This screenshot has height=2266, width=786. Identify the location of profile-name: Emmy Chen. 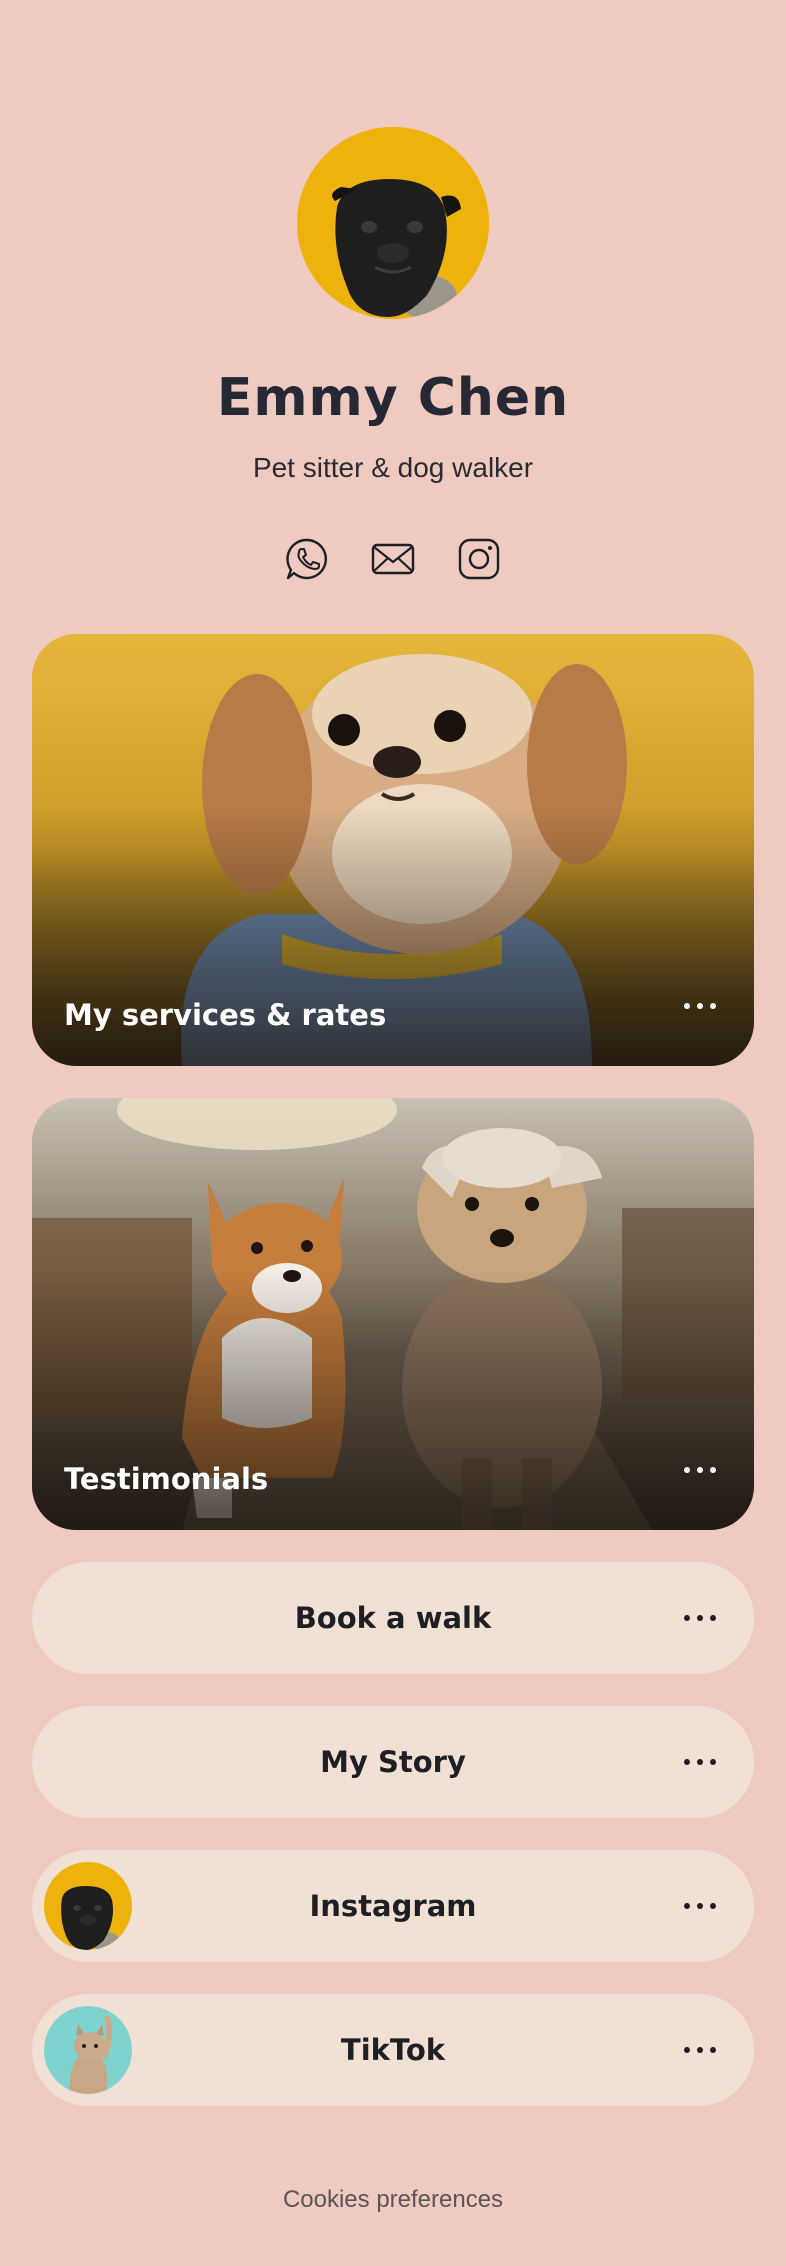
(393, 398).